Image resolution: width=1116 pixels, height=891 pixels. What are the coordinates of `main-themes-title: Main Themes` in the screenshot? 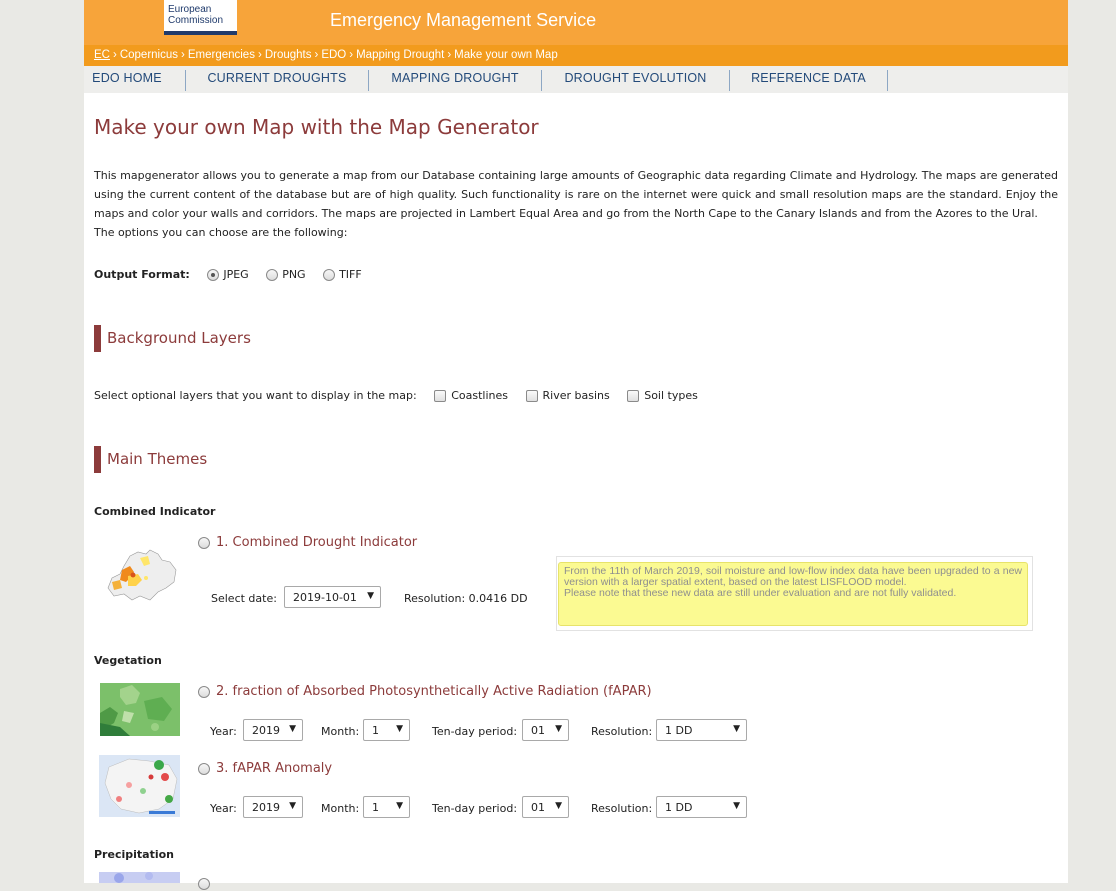 It's located at (157, 459).